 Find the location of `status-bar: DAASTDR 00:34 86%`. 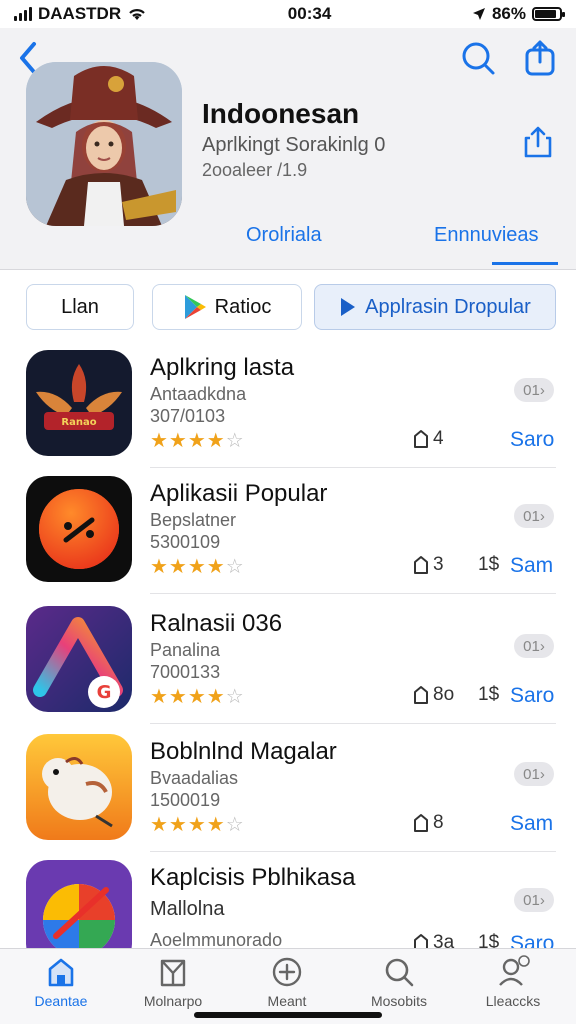

status-bar: DAASTDR 00:34 86% is located at coordinates (288, 14).